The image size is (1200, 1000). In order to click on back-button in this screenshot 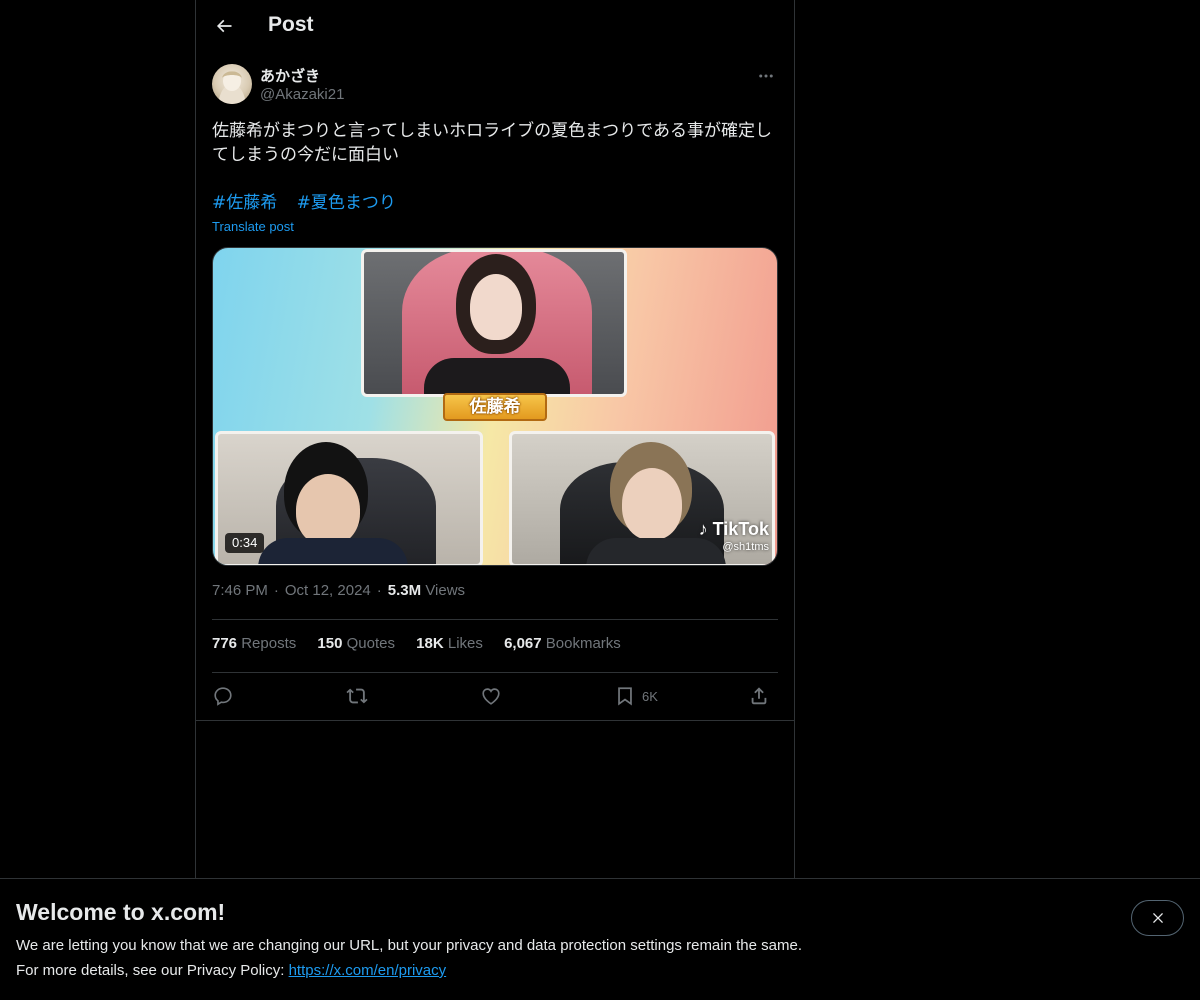, I will do `click(224, 26)`.